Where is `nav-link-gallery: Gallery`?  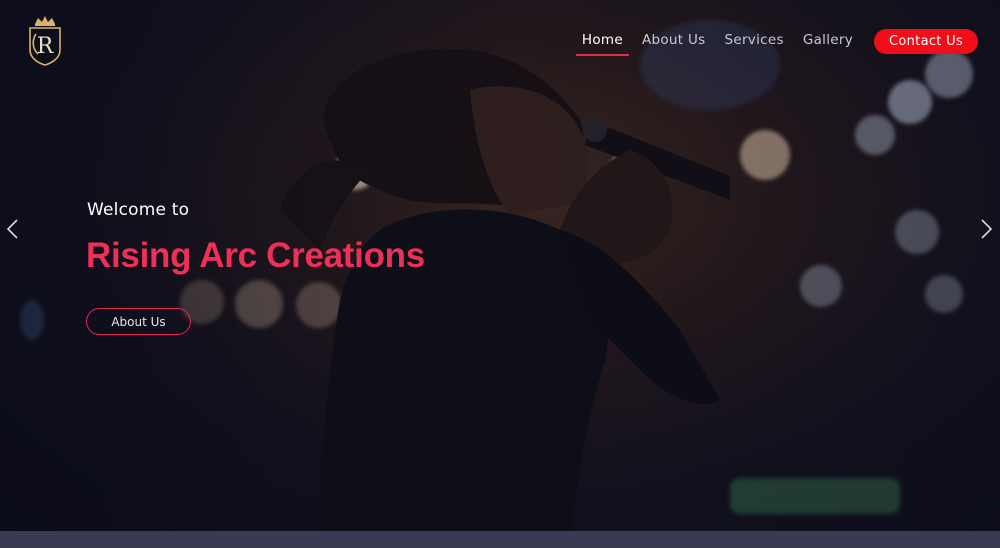
nav-link-gallery: Gallery is located at coordinates (828, 41).